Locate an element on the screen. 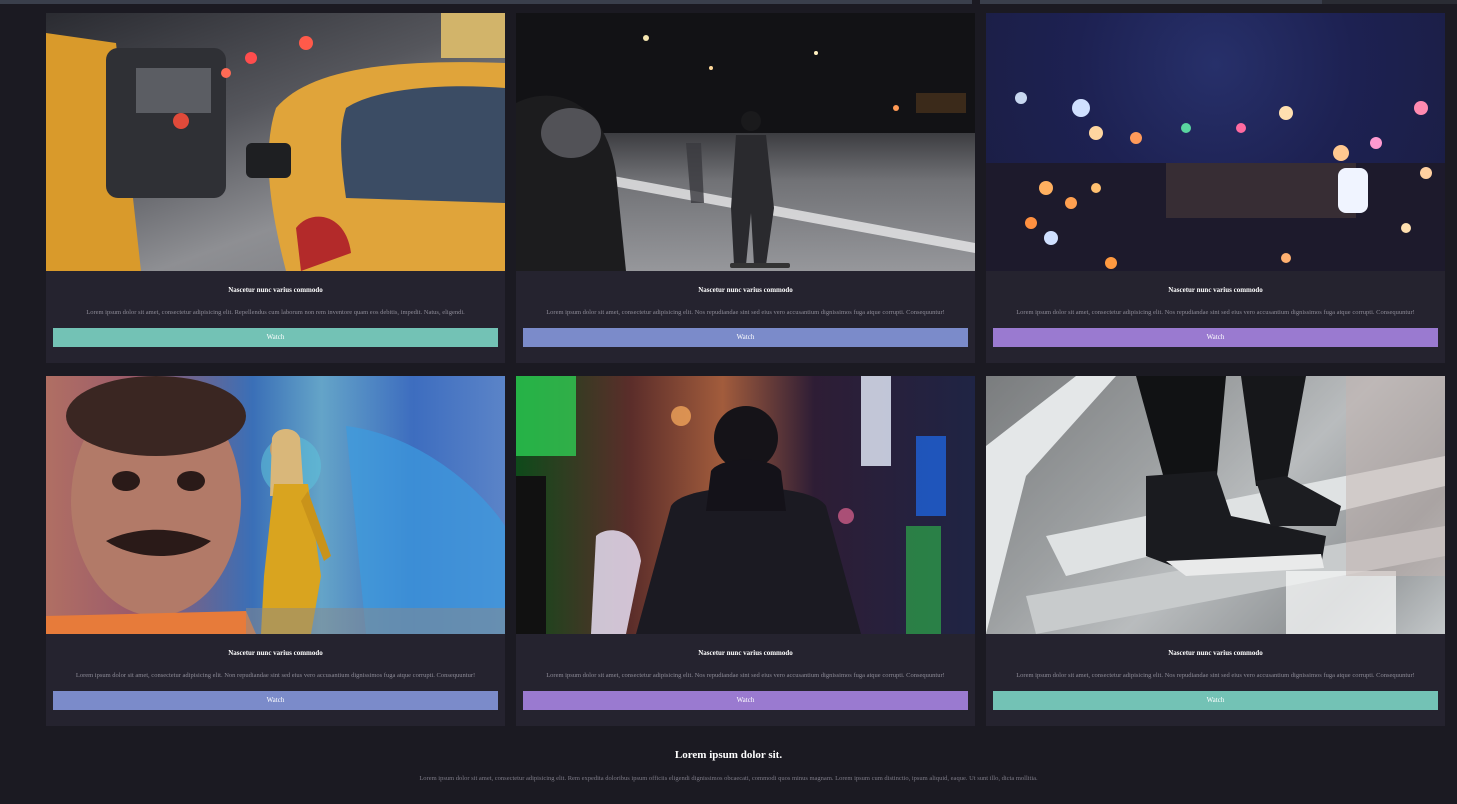  card-image-night-skateboarder is located at coordinates (745, 142).